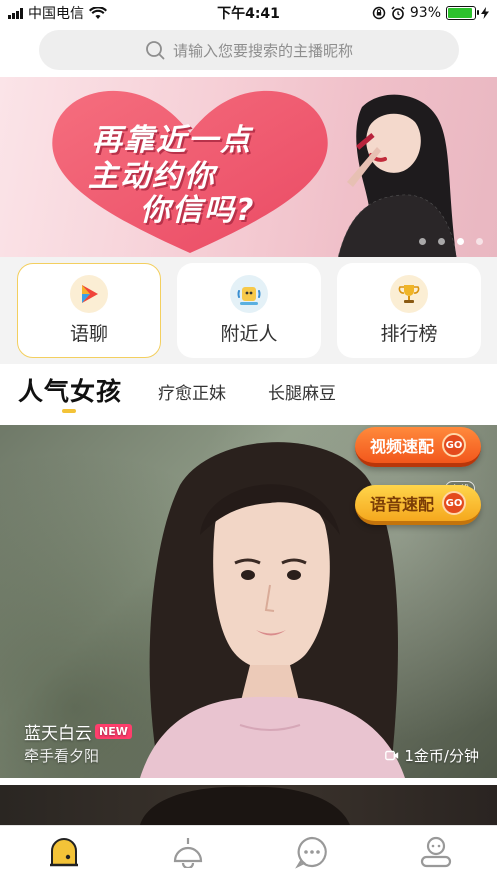 The image size is (497, 883). Describe the element at coordinates (249, 334) in the screenshot. I see `feature-label: 附近人` at that location.